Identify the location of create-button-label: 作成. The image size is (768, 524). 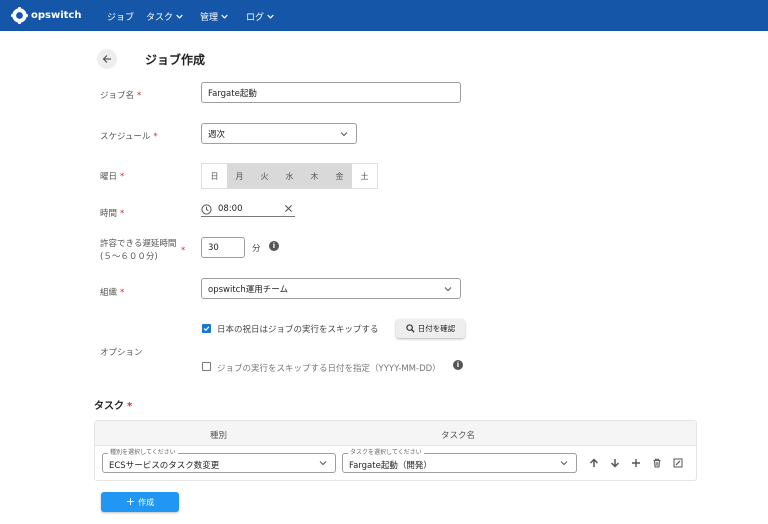
(146, 502).